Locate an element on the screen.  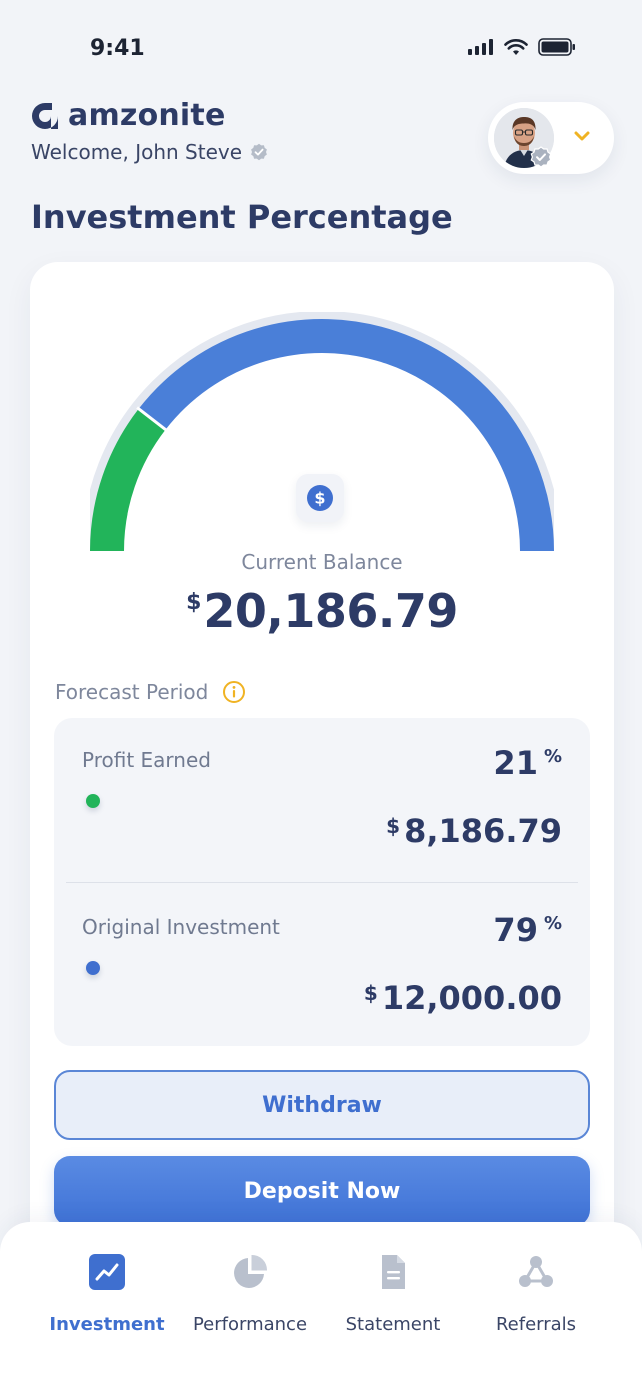
investment-amount: $12,000.00 is located at coordinates (463, 998).